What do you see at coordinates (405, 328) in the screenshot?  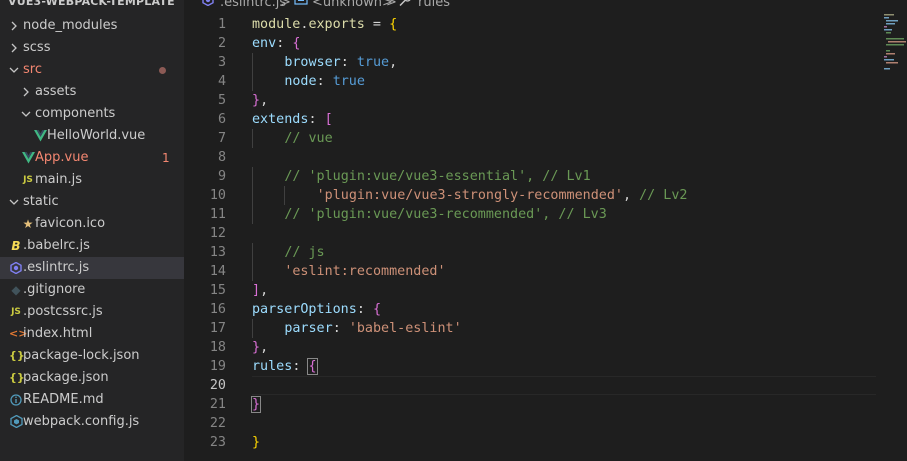 I see `code-token: 'babel-eslint'` at bounding box center [405, 328].